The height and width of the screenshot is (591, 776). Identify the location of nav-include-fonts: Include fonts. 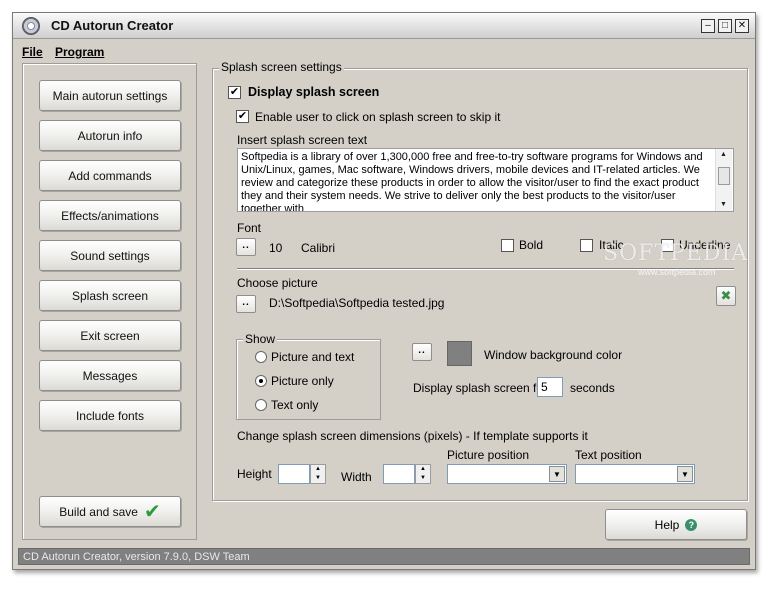
(110, 415).